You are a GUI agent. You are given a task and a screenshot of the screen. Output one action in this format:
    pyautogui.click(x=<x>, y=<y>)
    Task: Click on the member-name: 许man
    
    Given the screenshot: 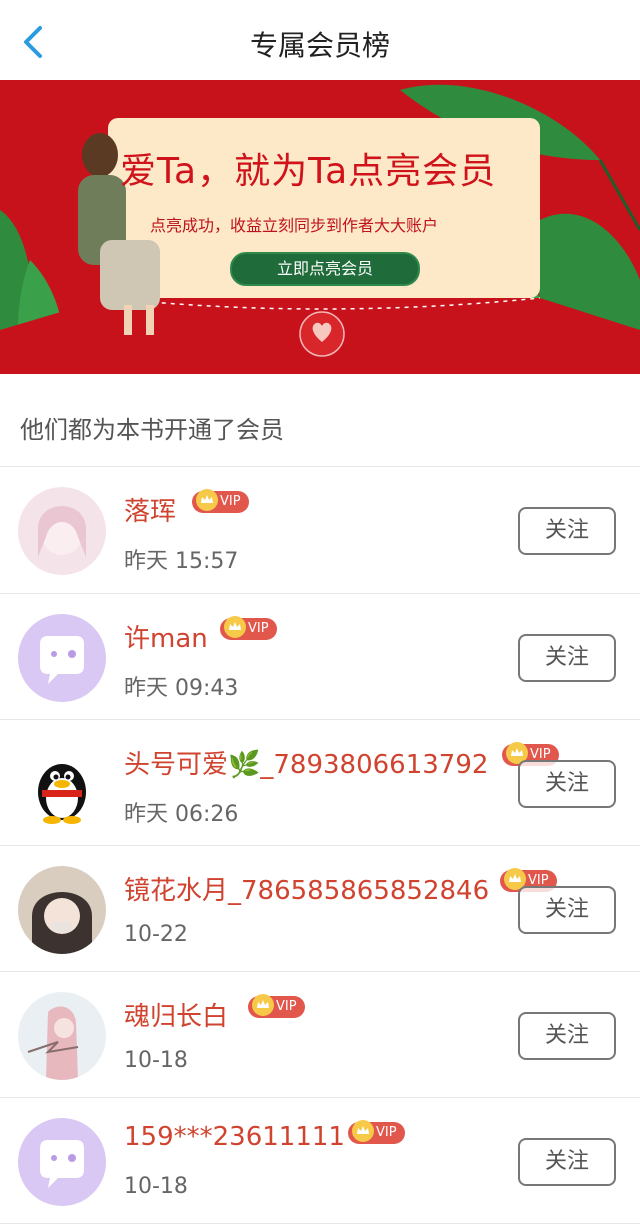 What is the action you would take?
    pyautogui.click(x=166, y=636)
    